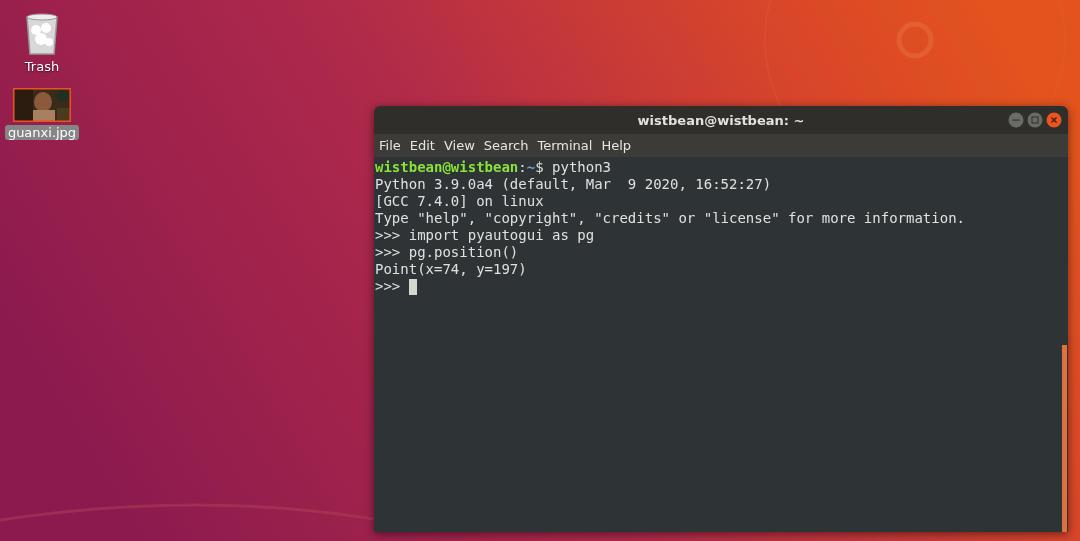  What do you see at coordinates (485, 235) in the screenshot?
I see `output-line: >>> import pyautogui as pg` at bounding box center [485, 235].